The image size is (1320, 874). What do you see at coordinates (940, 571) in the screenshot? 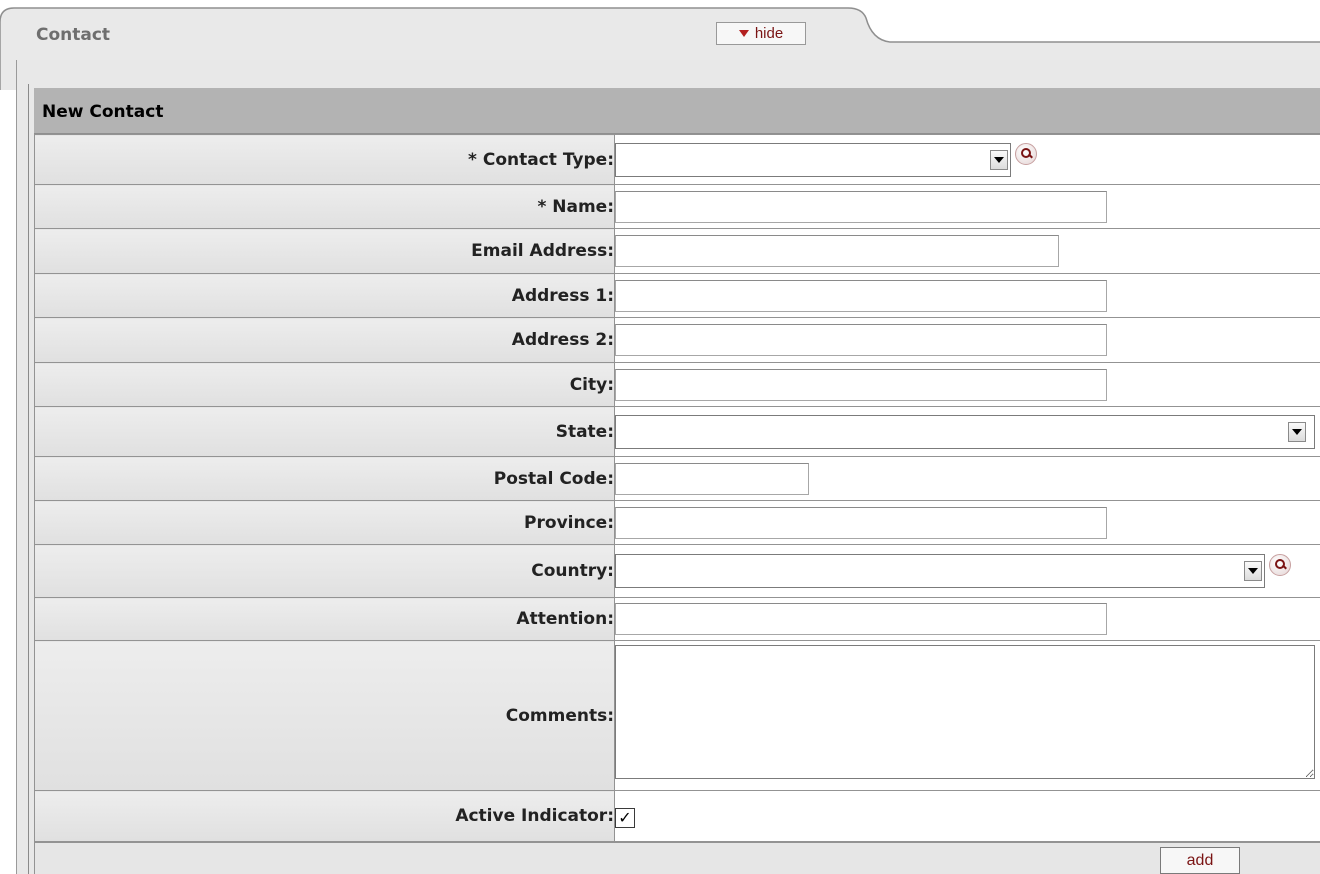
I see `country-select` at bounding box center [940, 571].